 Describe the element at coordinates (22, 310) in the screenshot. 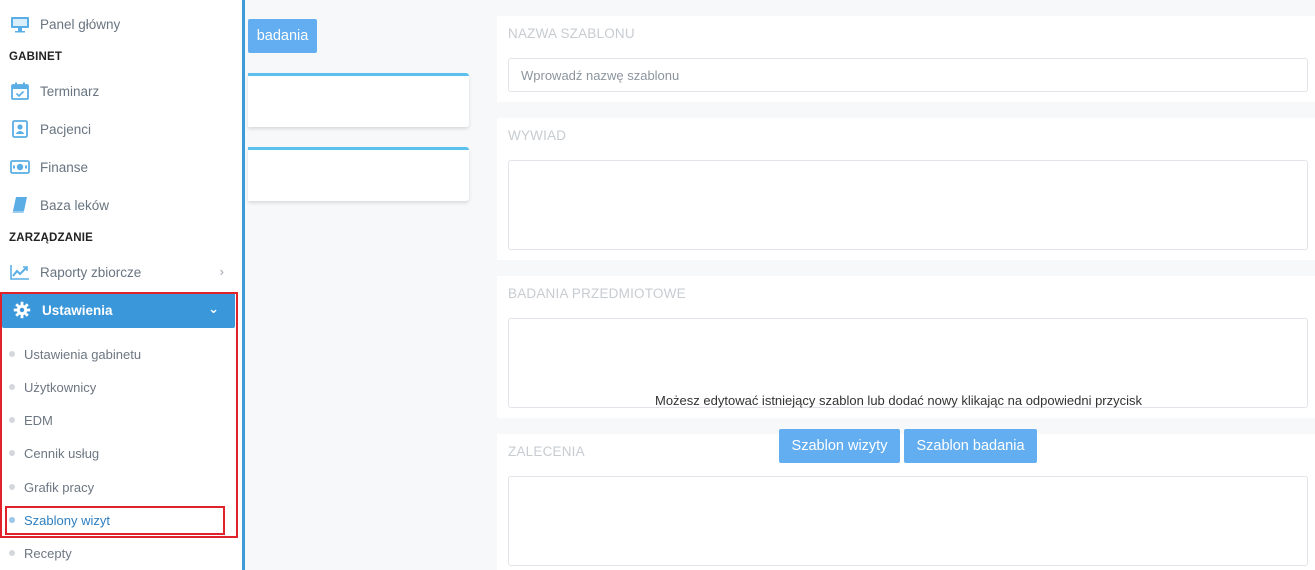

I see `gear-icon` at that location.